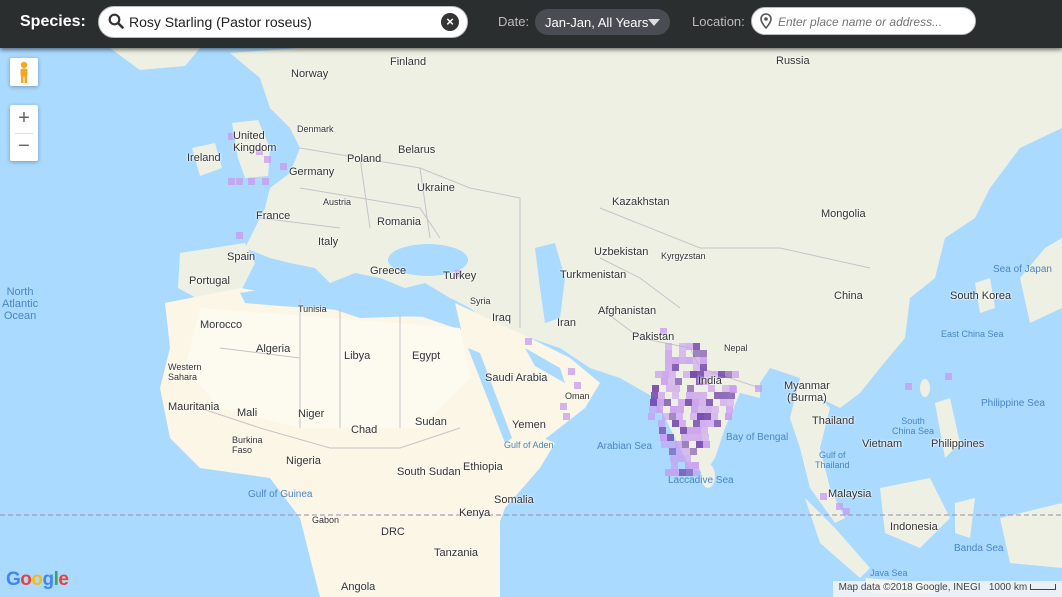 This screenshot has width=1062, height=597. Describe the element at coordinates (311, 414) in the screenshot. I see `map-label: Niger` at that location.